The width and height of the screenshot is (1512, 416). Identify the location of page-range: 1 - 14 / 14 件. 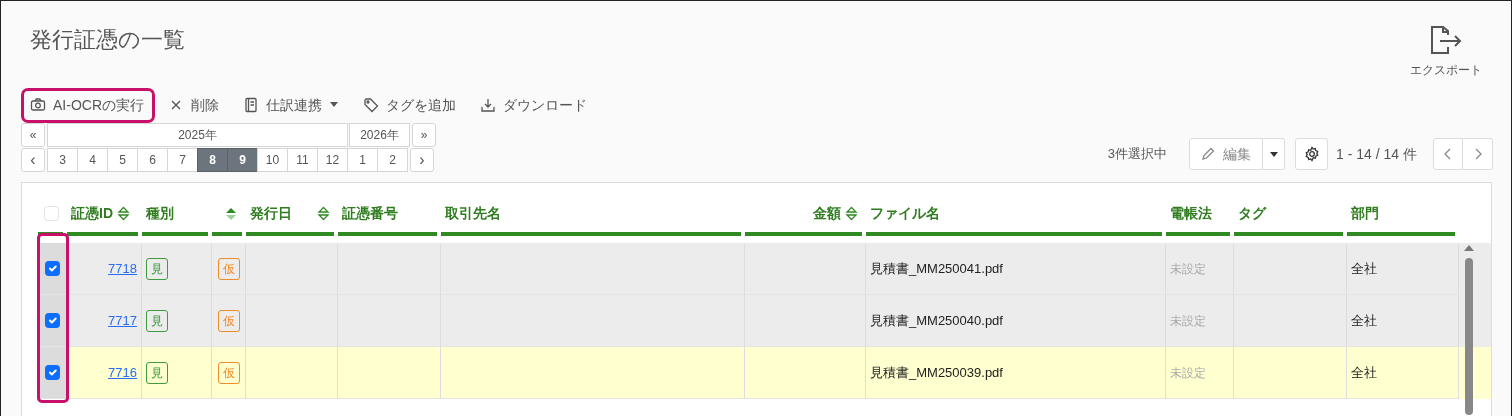
(1376, 154).